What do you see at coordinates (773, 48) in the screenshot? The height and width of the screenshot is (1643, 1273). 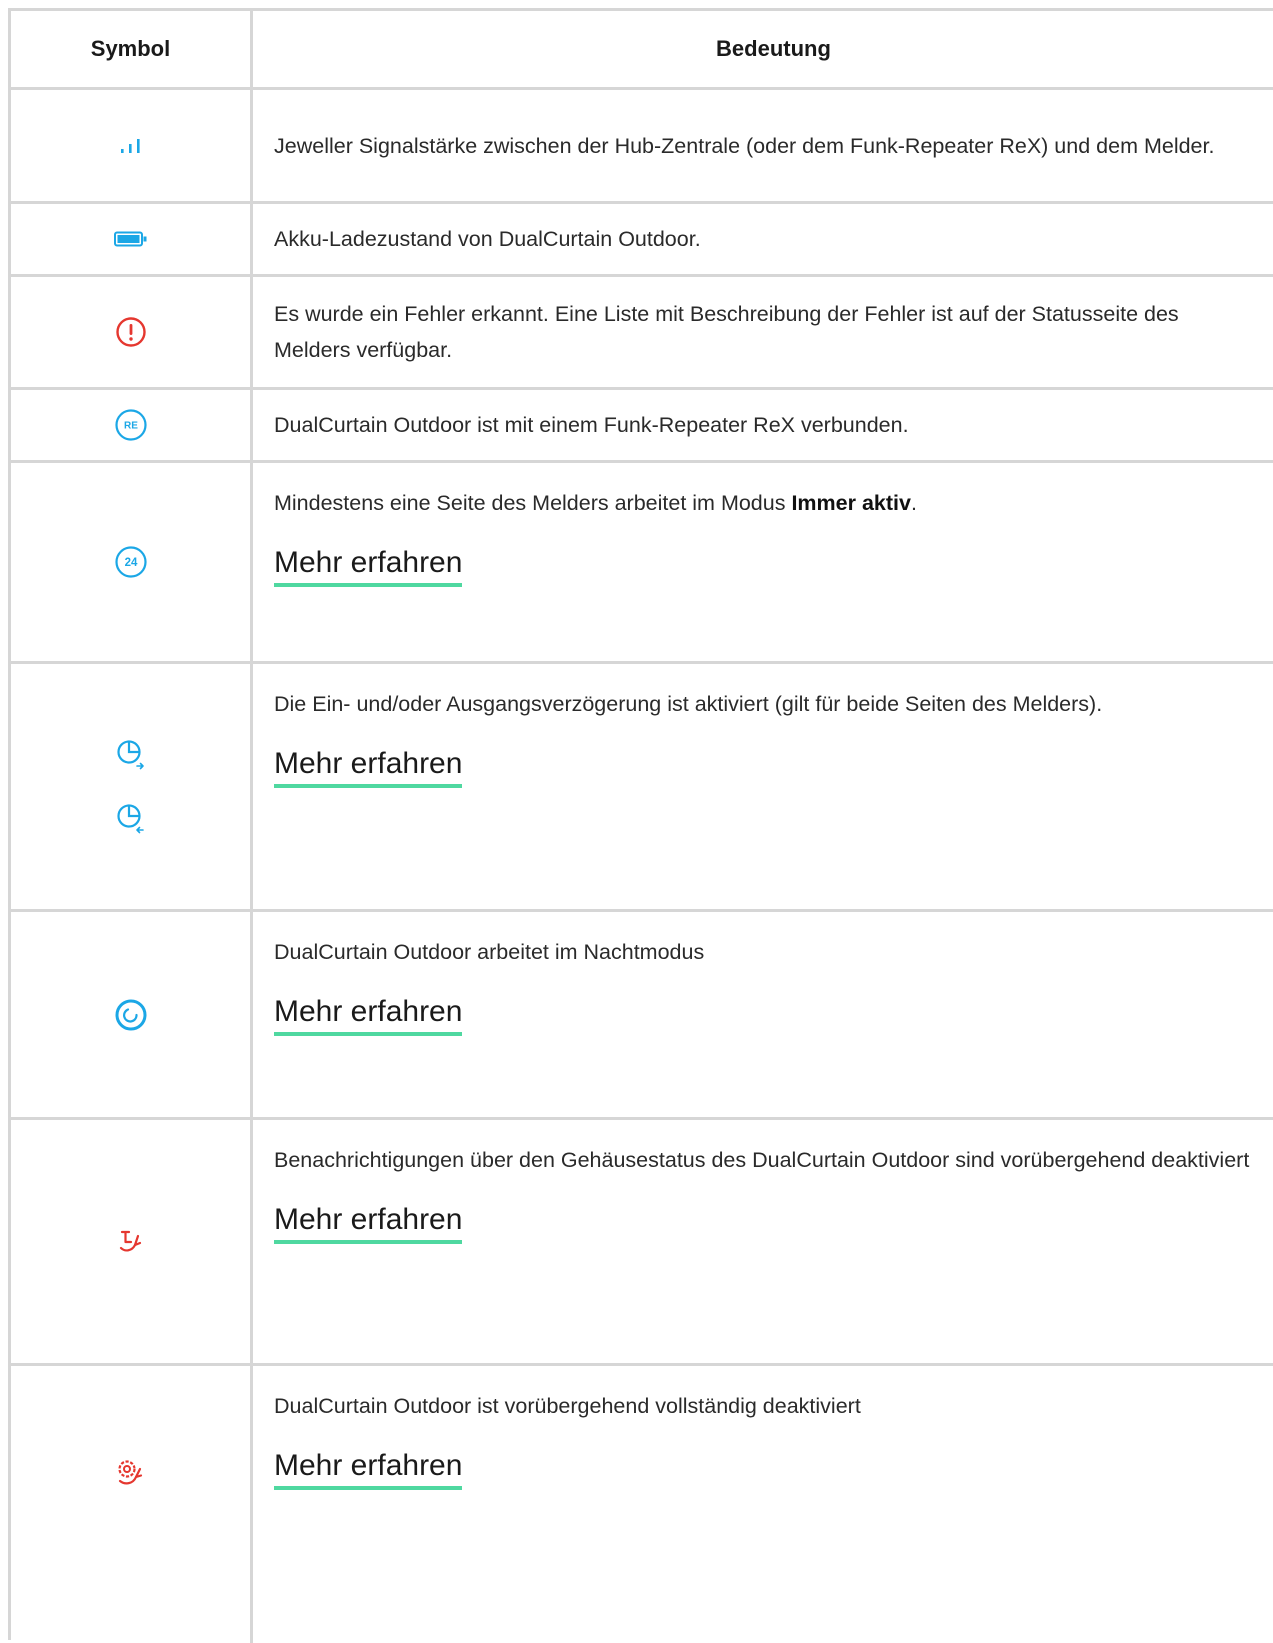 I see `header-meaning: Bedeutung` at bounding box center [773, 48].